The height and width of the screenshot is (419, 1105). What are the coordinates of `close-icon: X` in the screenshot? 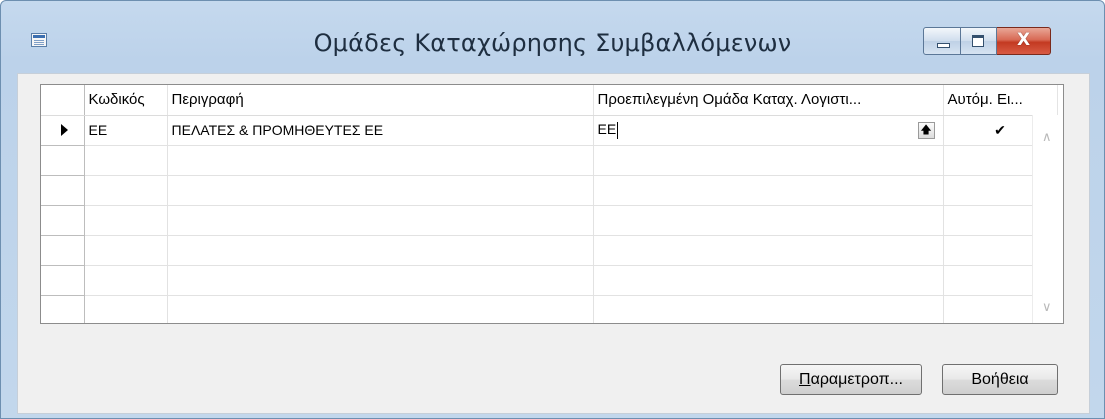 It's located at (1023, 40).